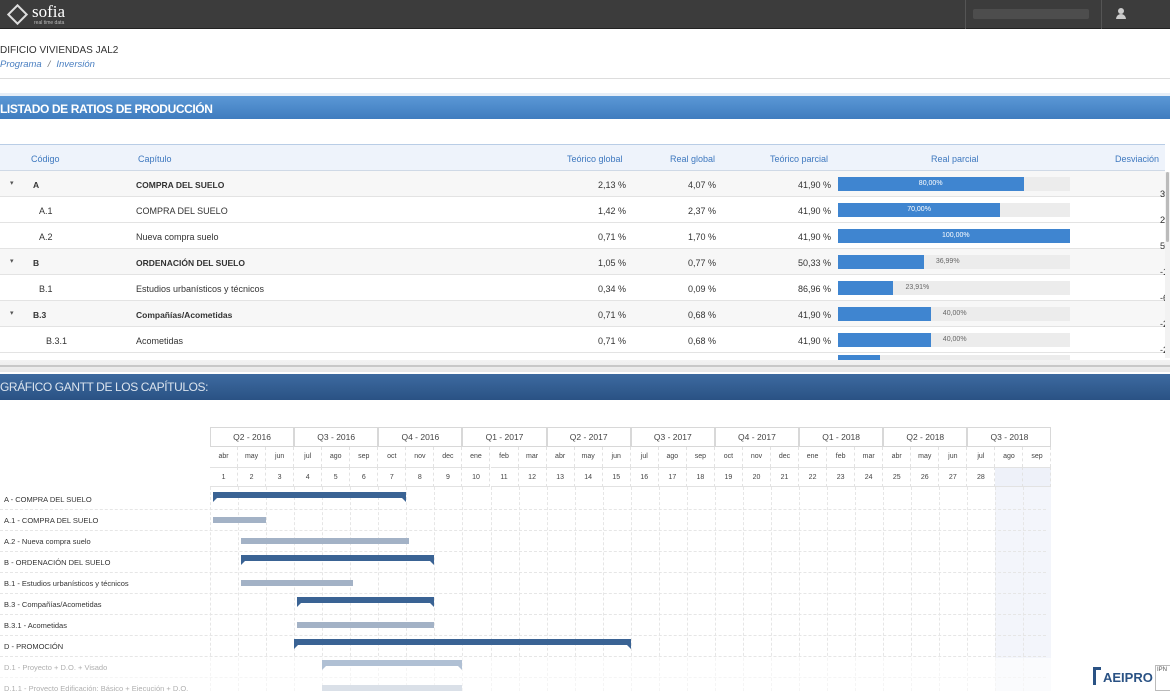  Describe the element at coordinates (701, 211) in the screenshot. I see `row-real-global: 2,37 %` at that location.